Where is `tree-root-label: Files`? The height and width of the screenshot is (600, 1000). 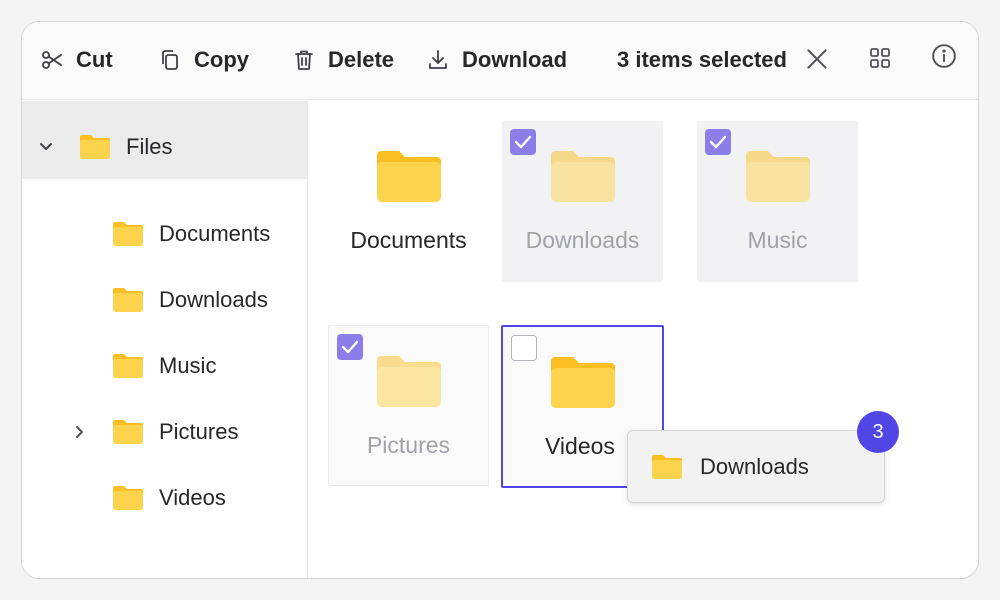 tree-root-label: Files is located at coordinates (149, 146).